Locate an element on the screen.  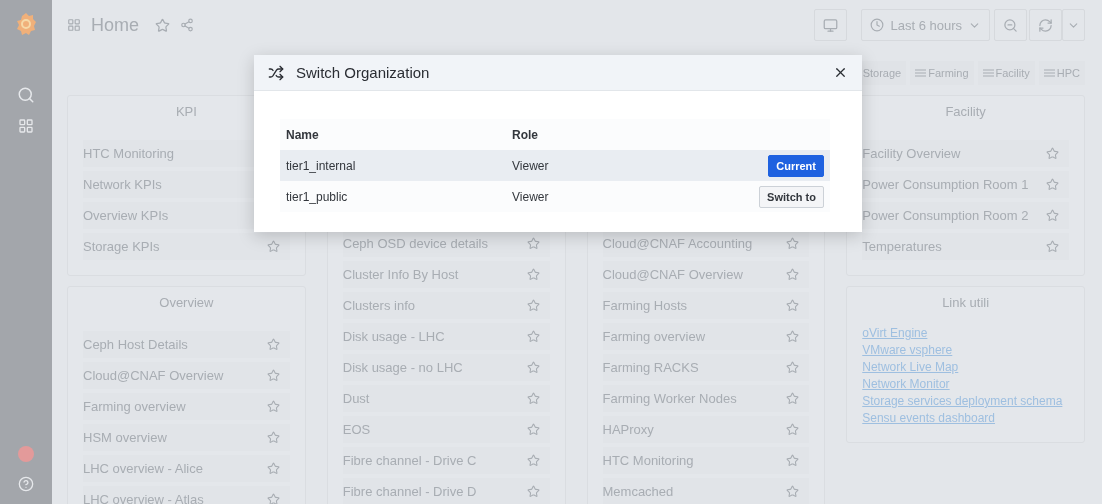
current-button: Current is located at coordinates (796, 165).